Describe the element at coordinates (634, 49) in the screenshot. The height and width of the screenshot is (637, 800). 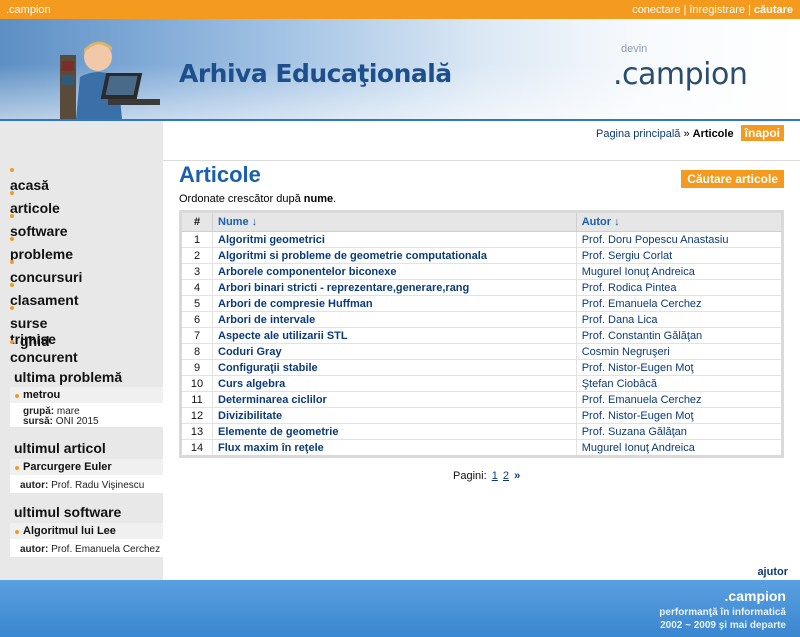
I see `logo-prefix: devin` at that location.